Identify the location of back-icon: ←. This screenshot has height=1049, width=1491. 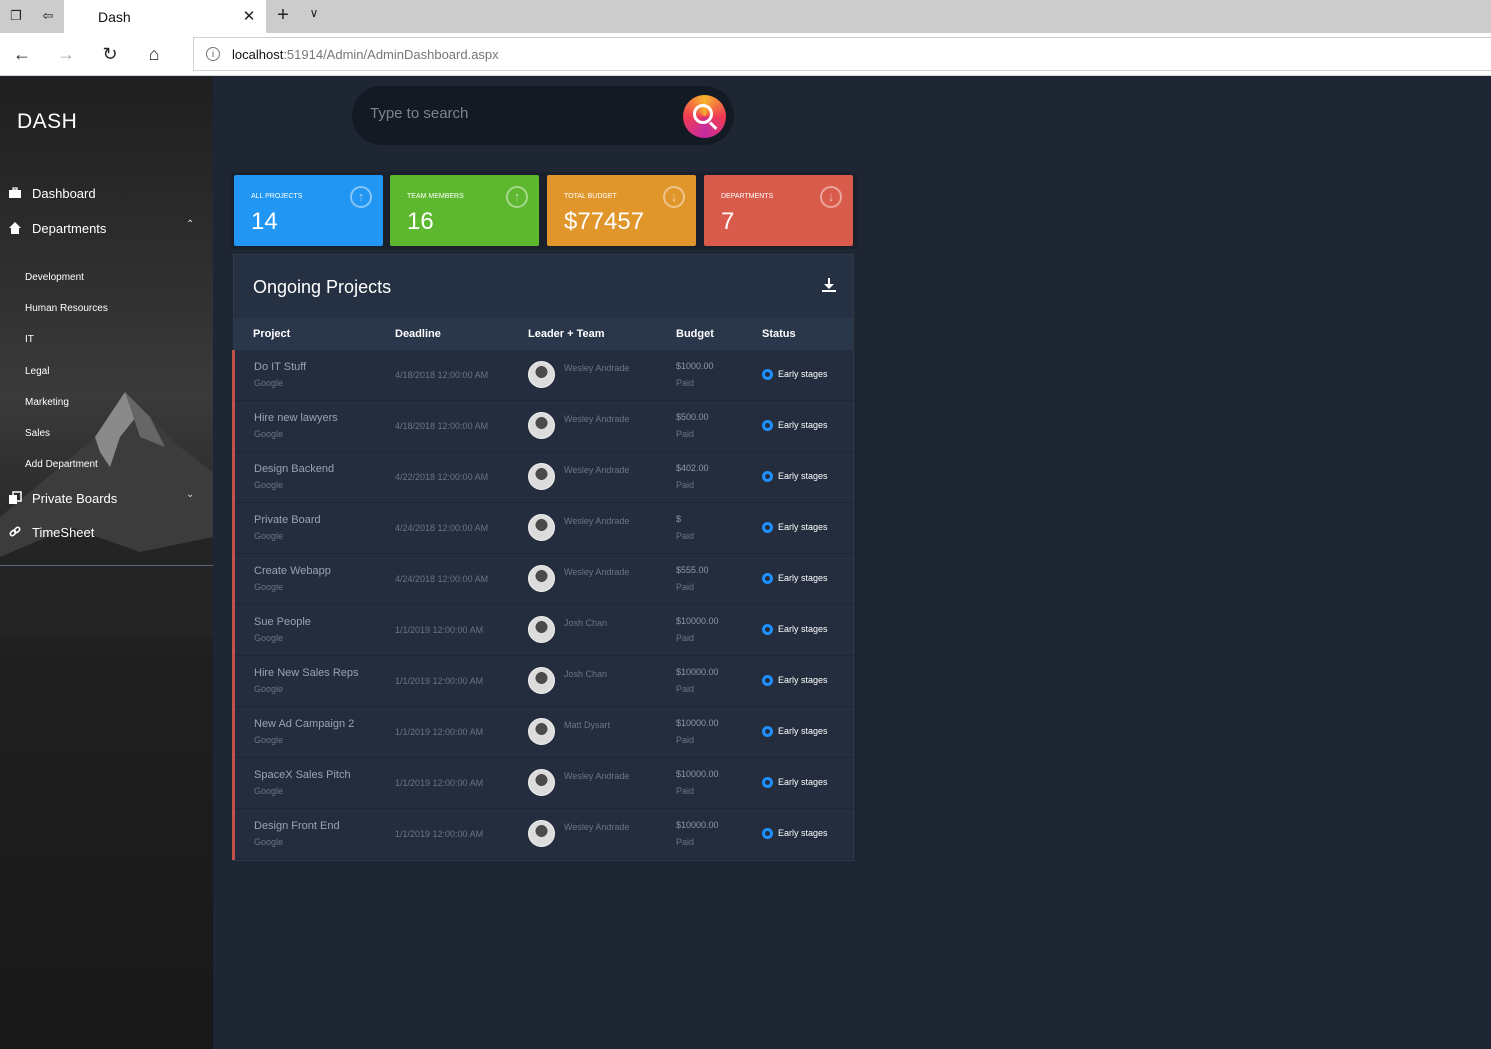
(22, 55).